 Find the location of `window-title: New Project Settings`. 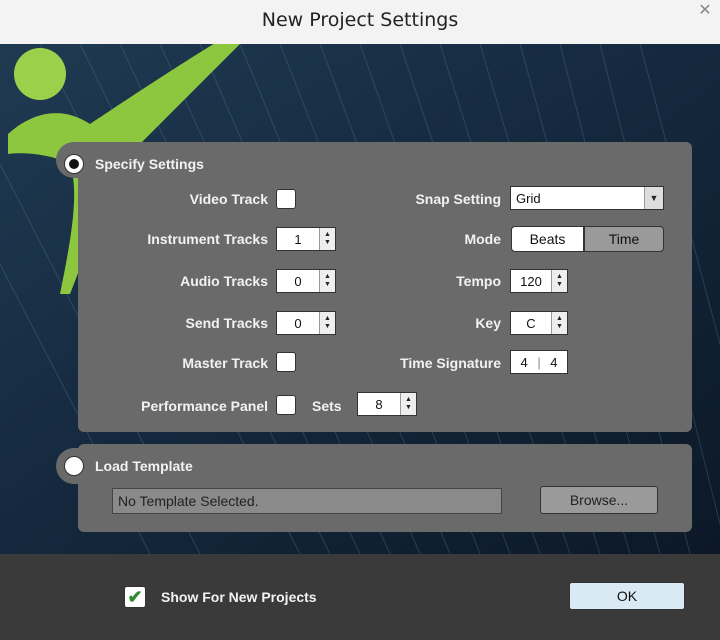

window-title: New Project Settings is located at coordinates (360, 20).